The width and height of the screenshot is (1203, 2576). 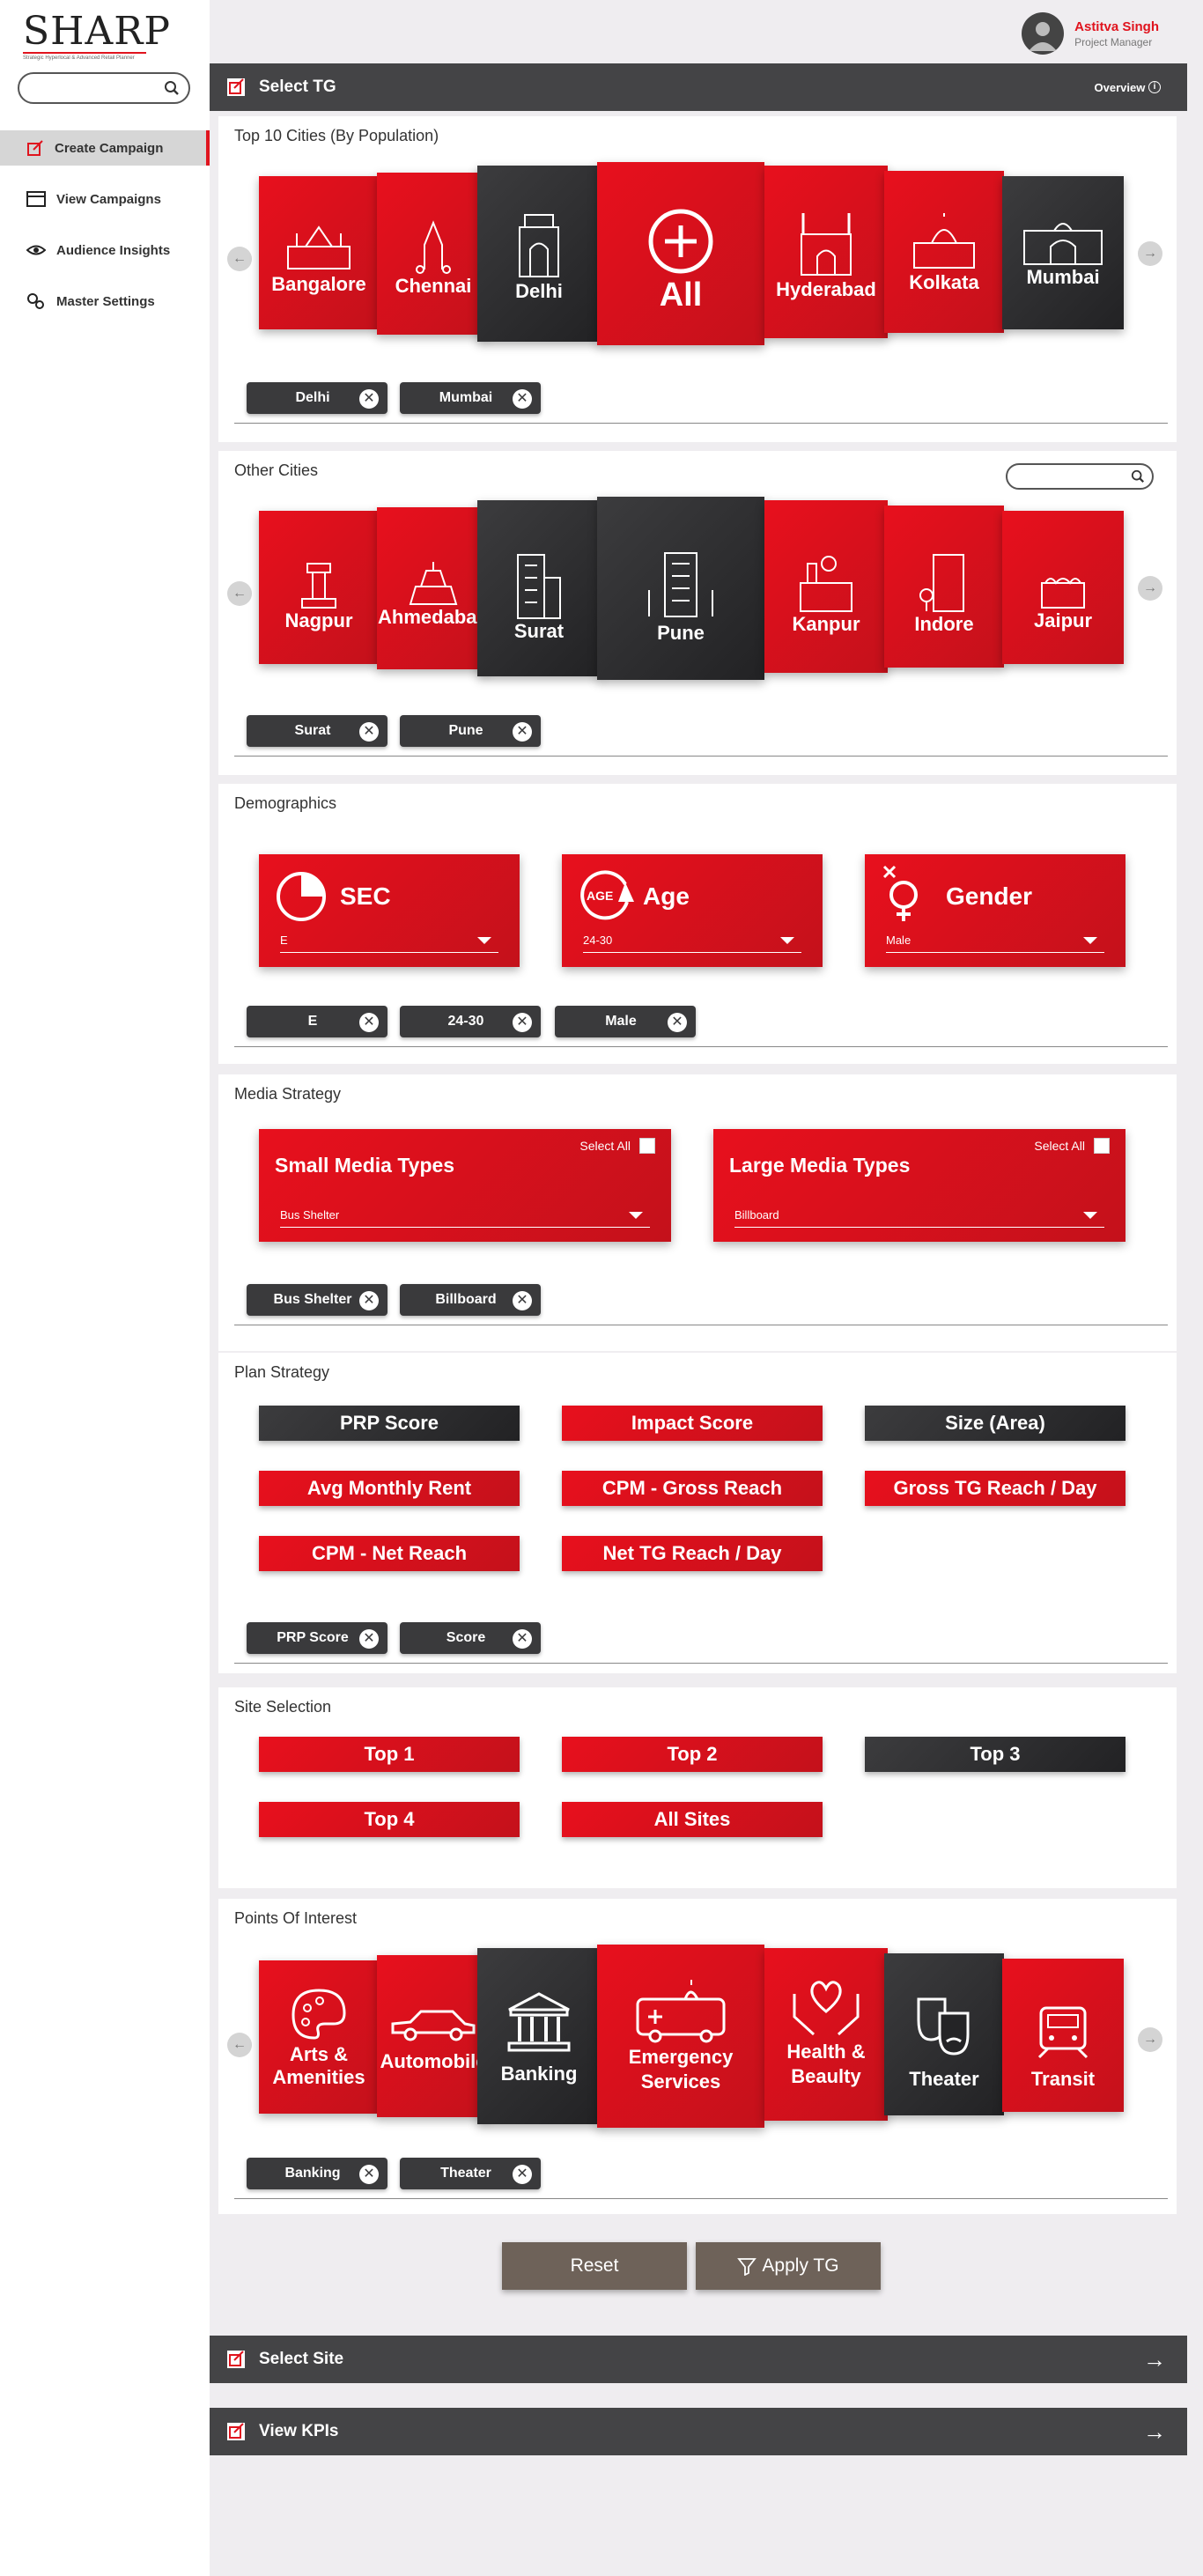 I want to click on large-media-dropdown-card: Large Media Types Select All Billboard, so click(x=919, y=1185).